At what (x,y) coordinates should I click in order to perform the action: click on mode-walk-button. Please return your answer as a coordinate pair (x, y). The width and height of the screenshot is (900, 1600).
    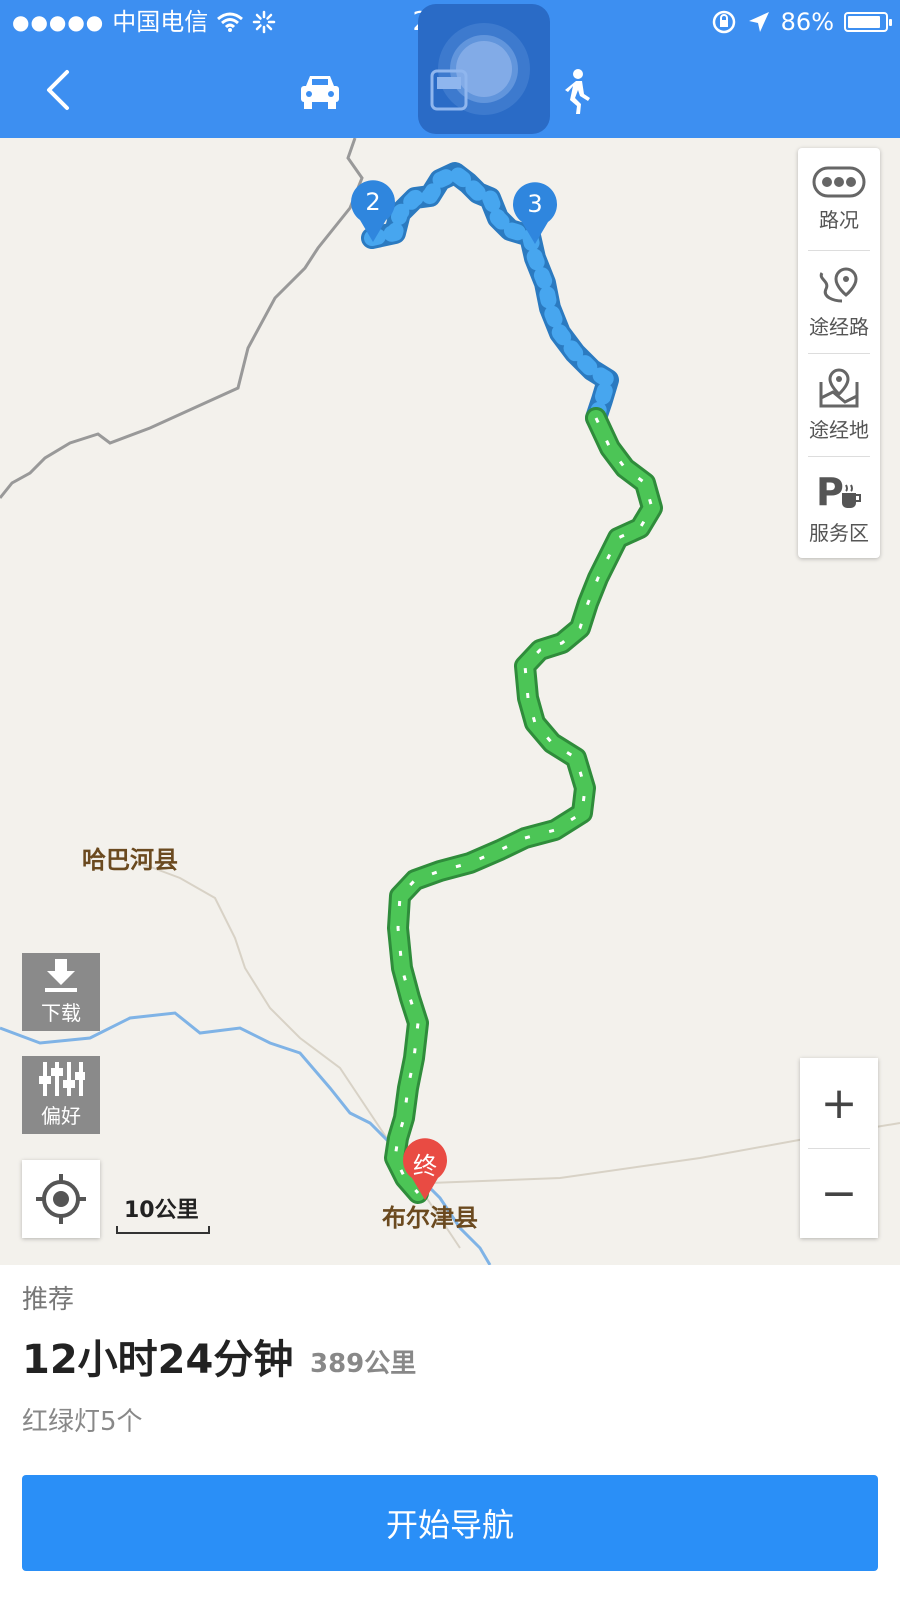
    Looking at the image, I should click on (578, 92).